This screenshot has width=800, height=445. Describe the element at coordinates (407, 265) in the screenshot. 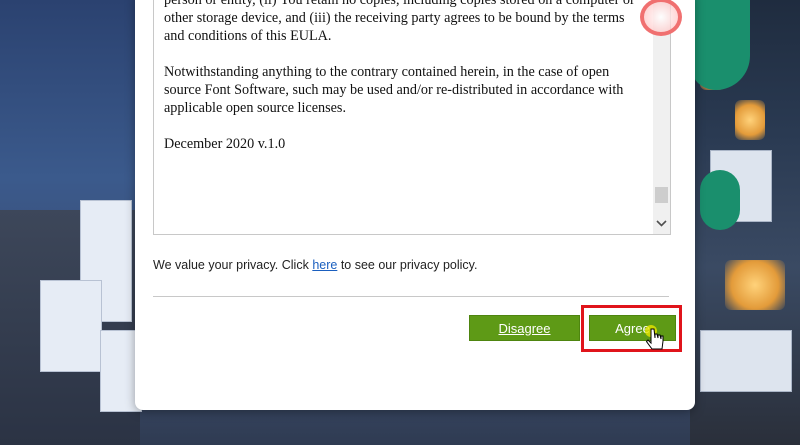

I see `privacy-text-suffix: to see our privacy policy.` at that location.